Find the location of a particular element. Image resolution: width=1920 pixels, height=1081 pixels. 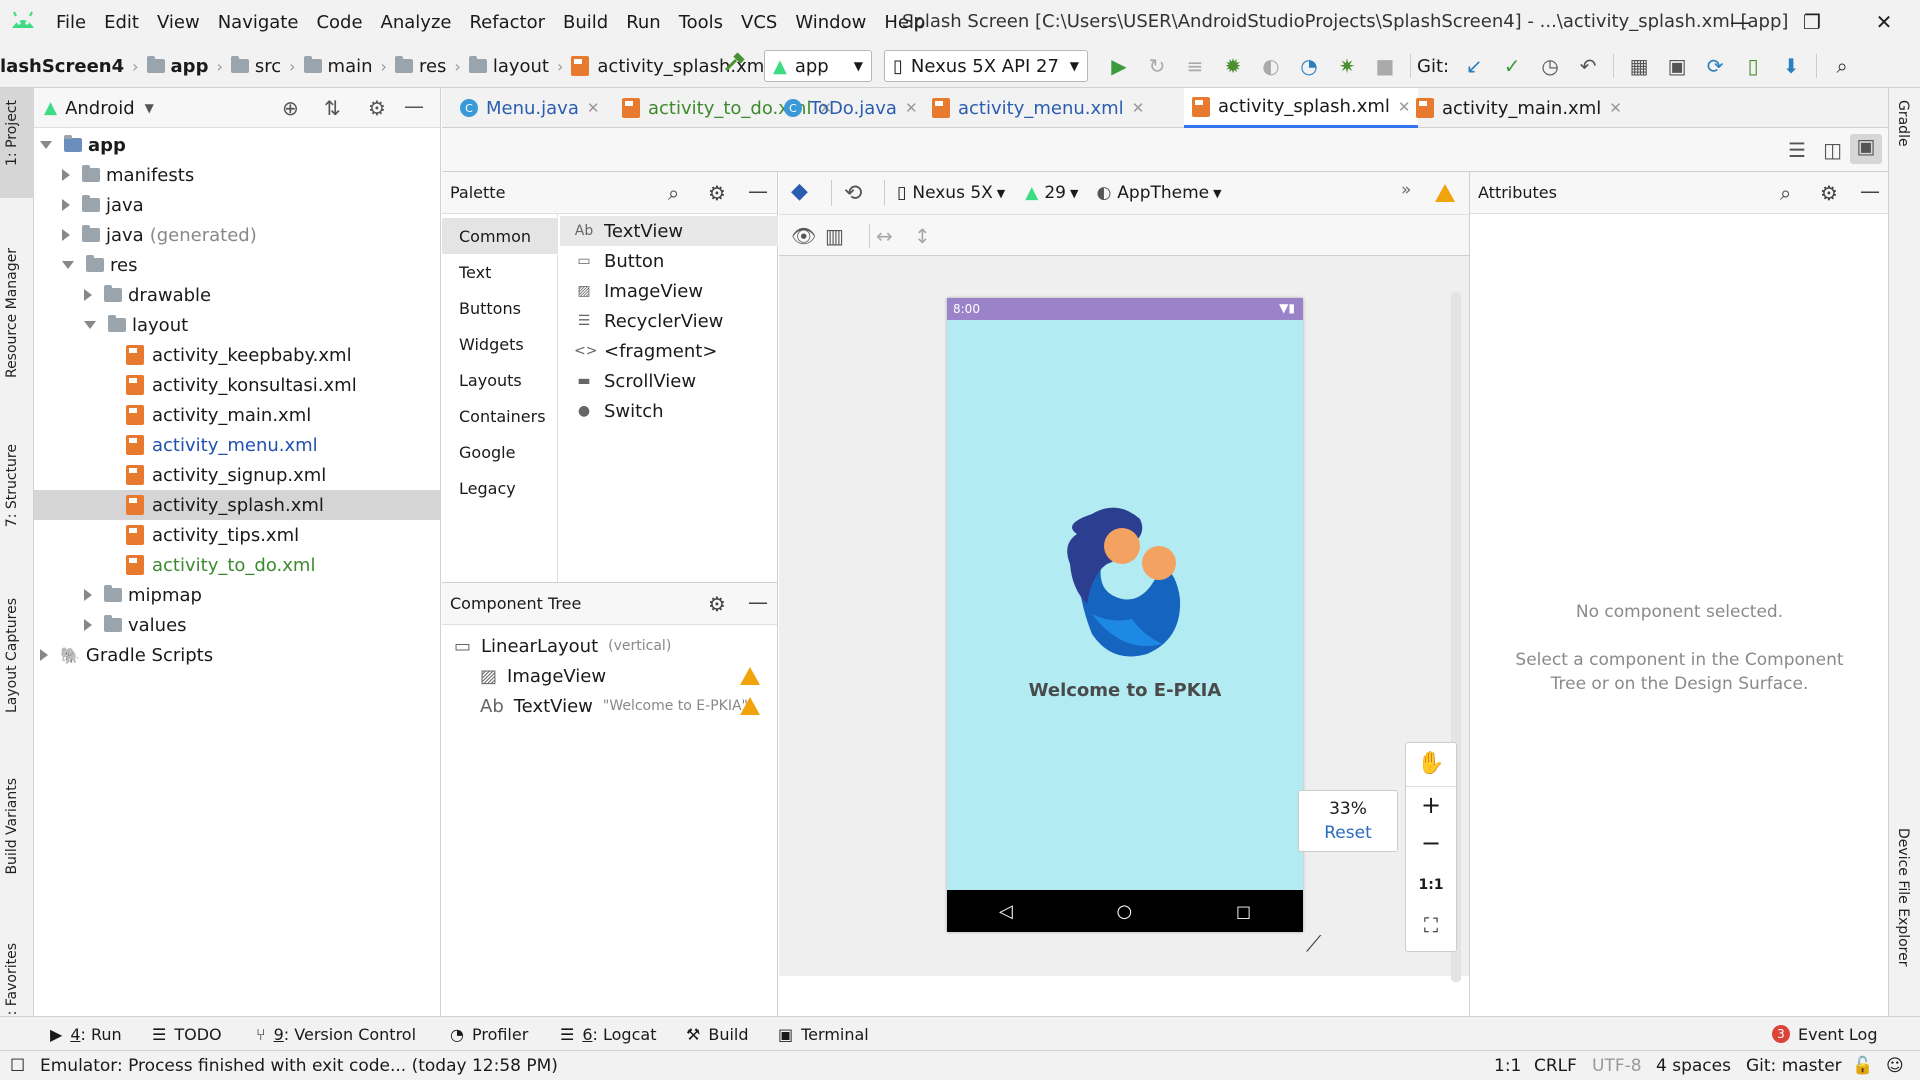

split-view-icon: ◫ is located at coordinates (1832, 150).